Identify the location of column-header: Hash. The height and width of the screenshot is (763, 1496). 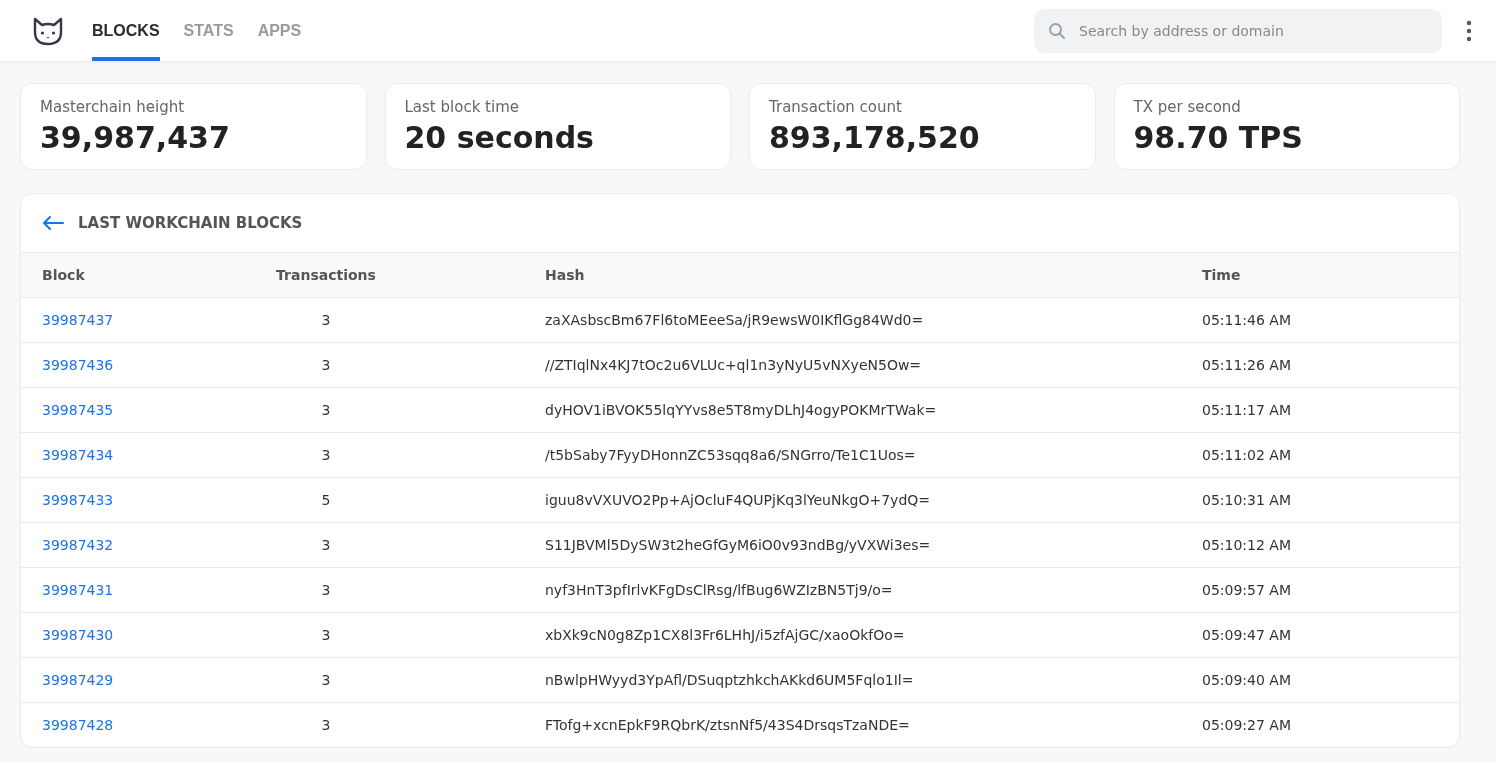
(565, 275).